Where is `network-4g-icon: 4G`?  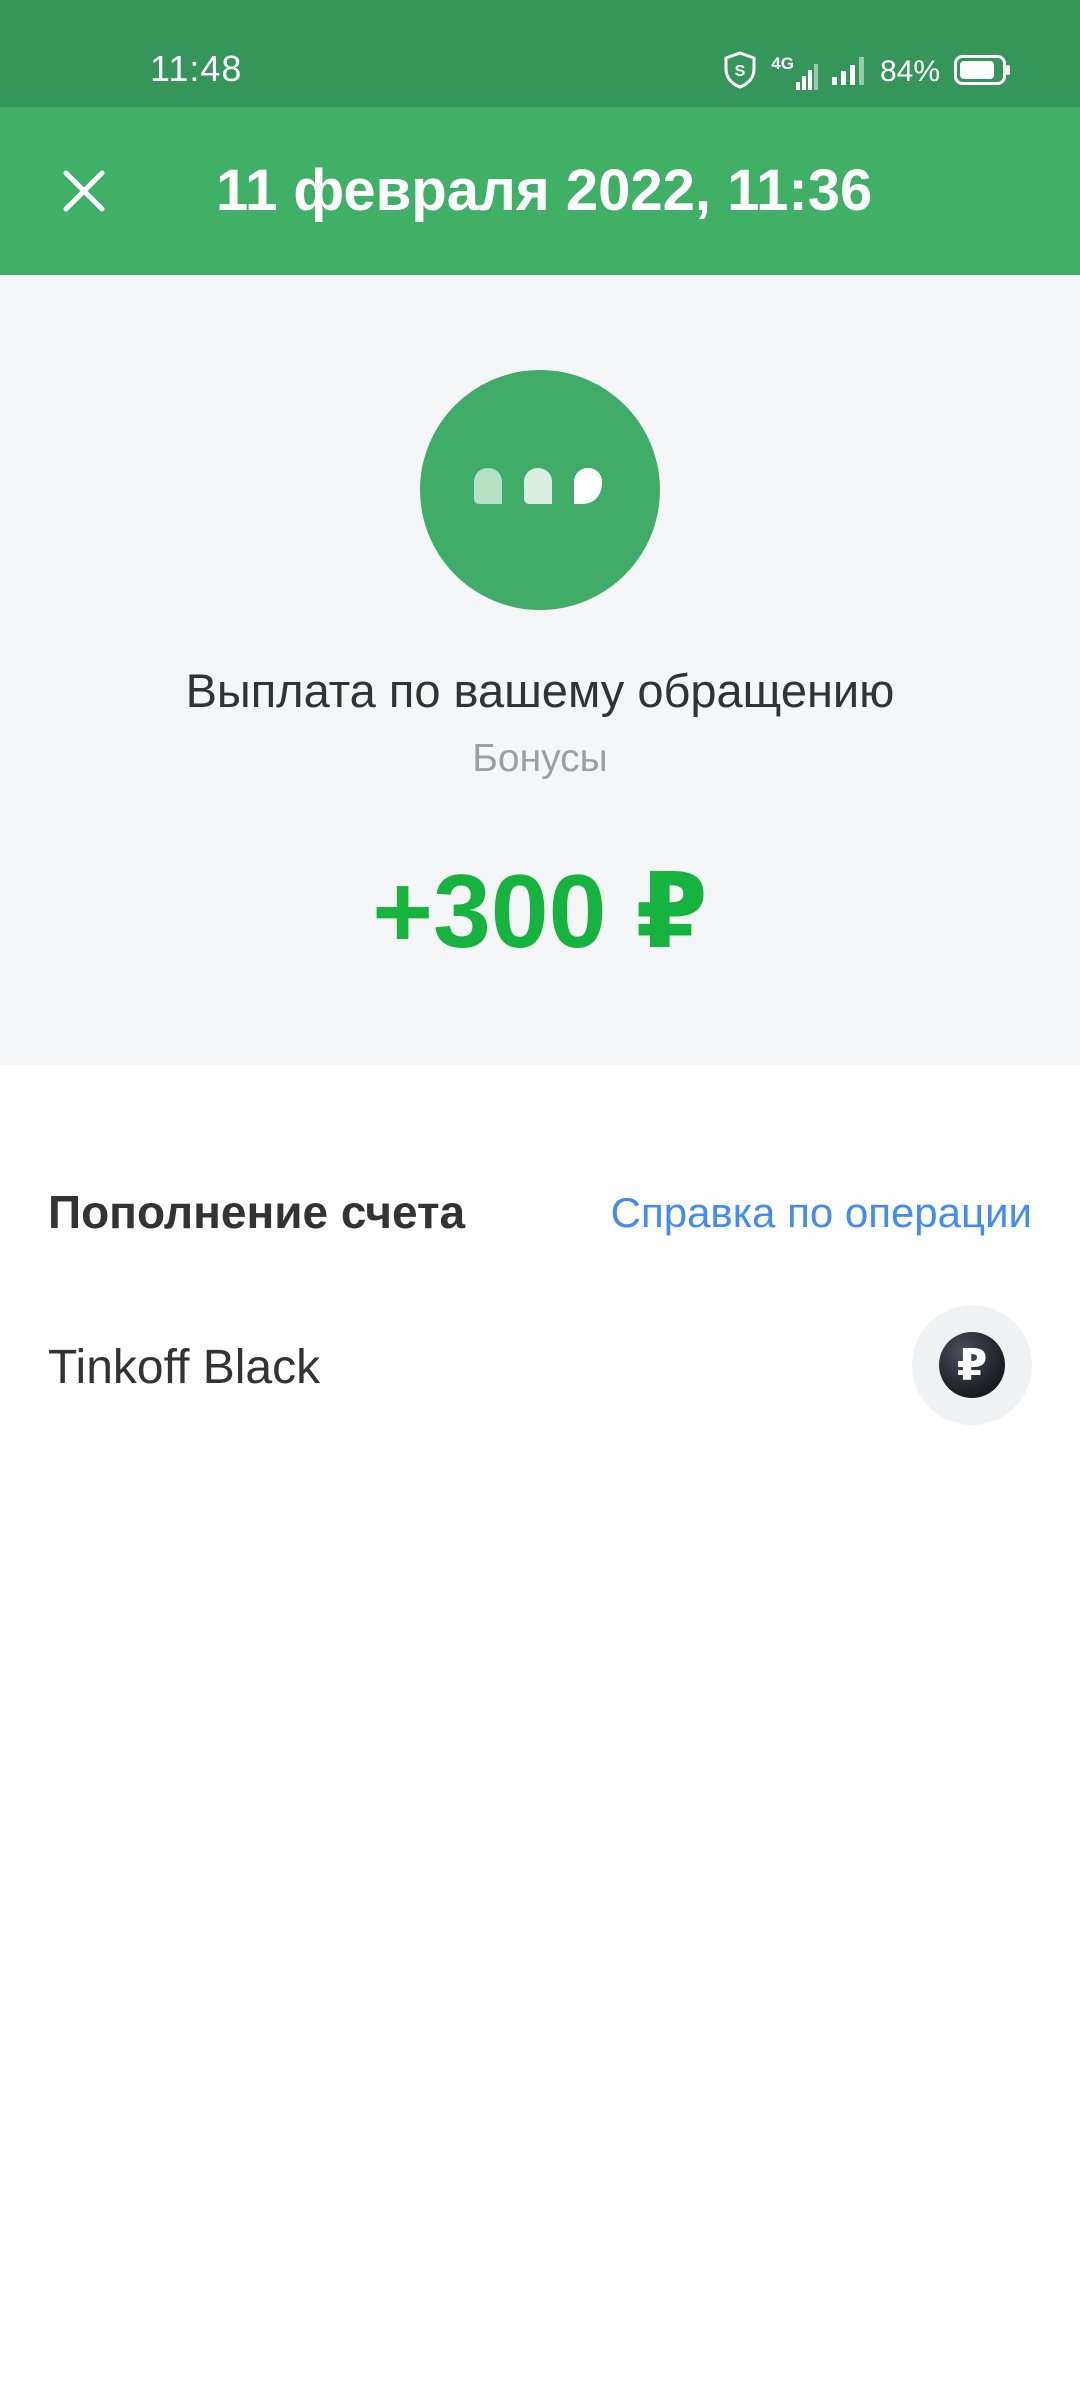 network-4g-icon: 4G is located at coordinates (794, 72).